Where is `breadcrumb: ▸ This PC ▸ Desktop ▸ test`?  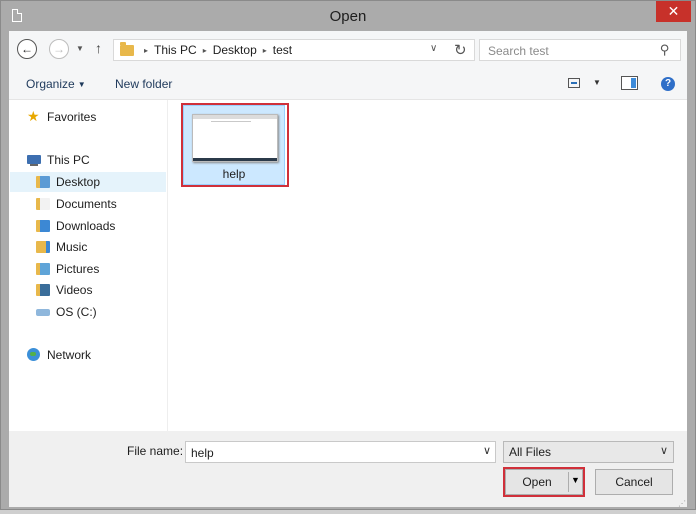
breadcrumb: ▸ This PC ▸ Desktop ▸ test is located at coordinates (215, 50).